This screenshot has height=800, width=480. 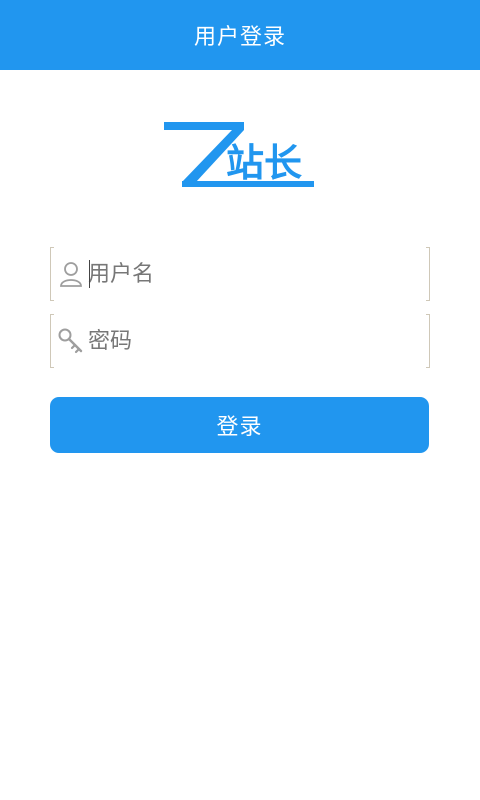 I want to click on text-caret, so click(x=89, y=274).